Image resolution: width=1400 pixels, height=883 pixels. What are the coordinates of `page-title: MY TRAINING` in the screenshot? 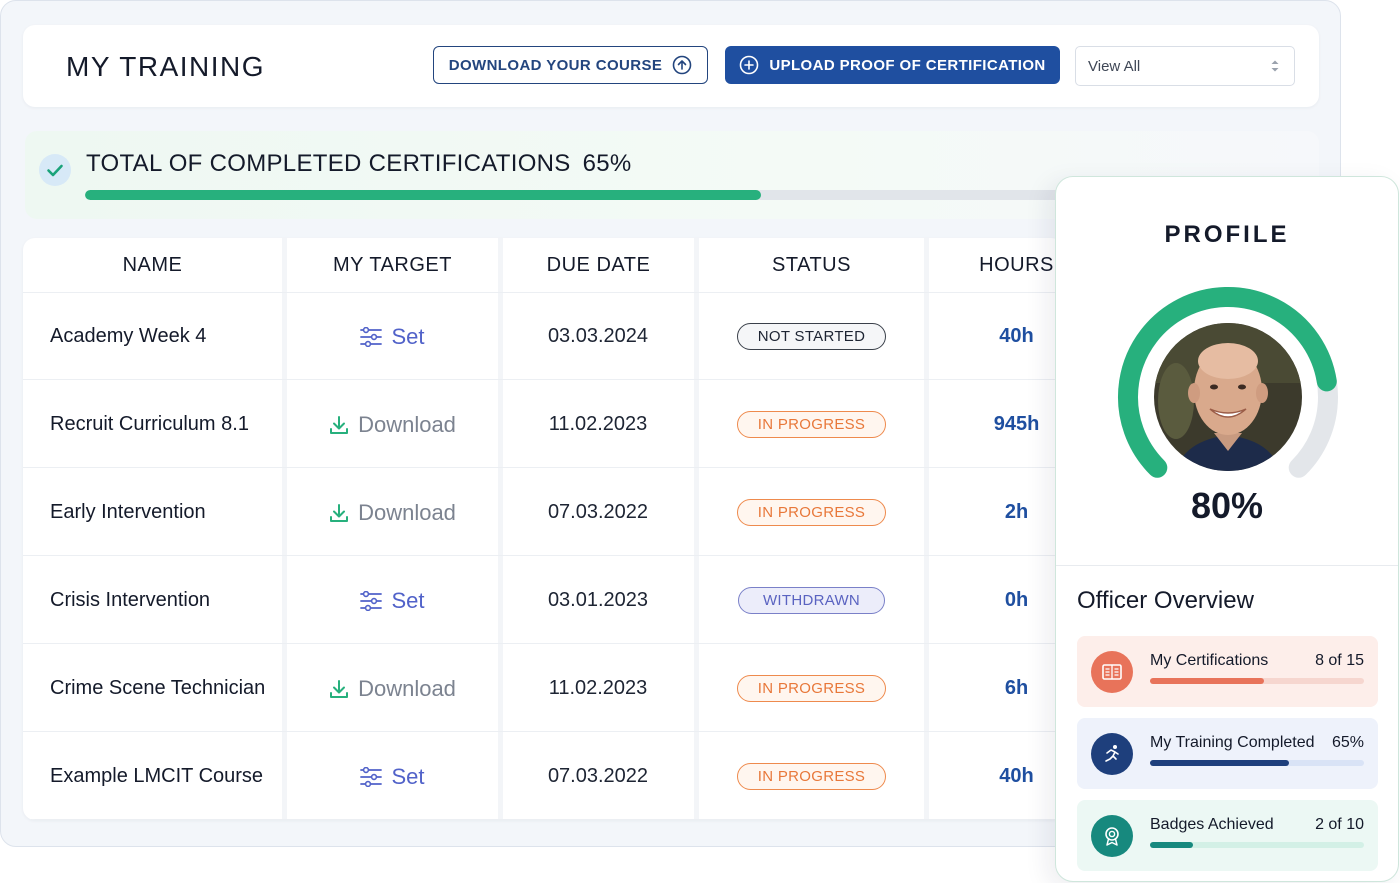 It's located at (166, 66).